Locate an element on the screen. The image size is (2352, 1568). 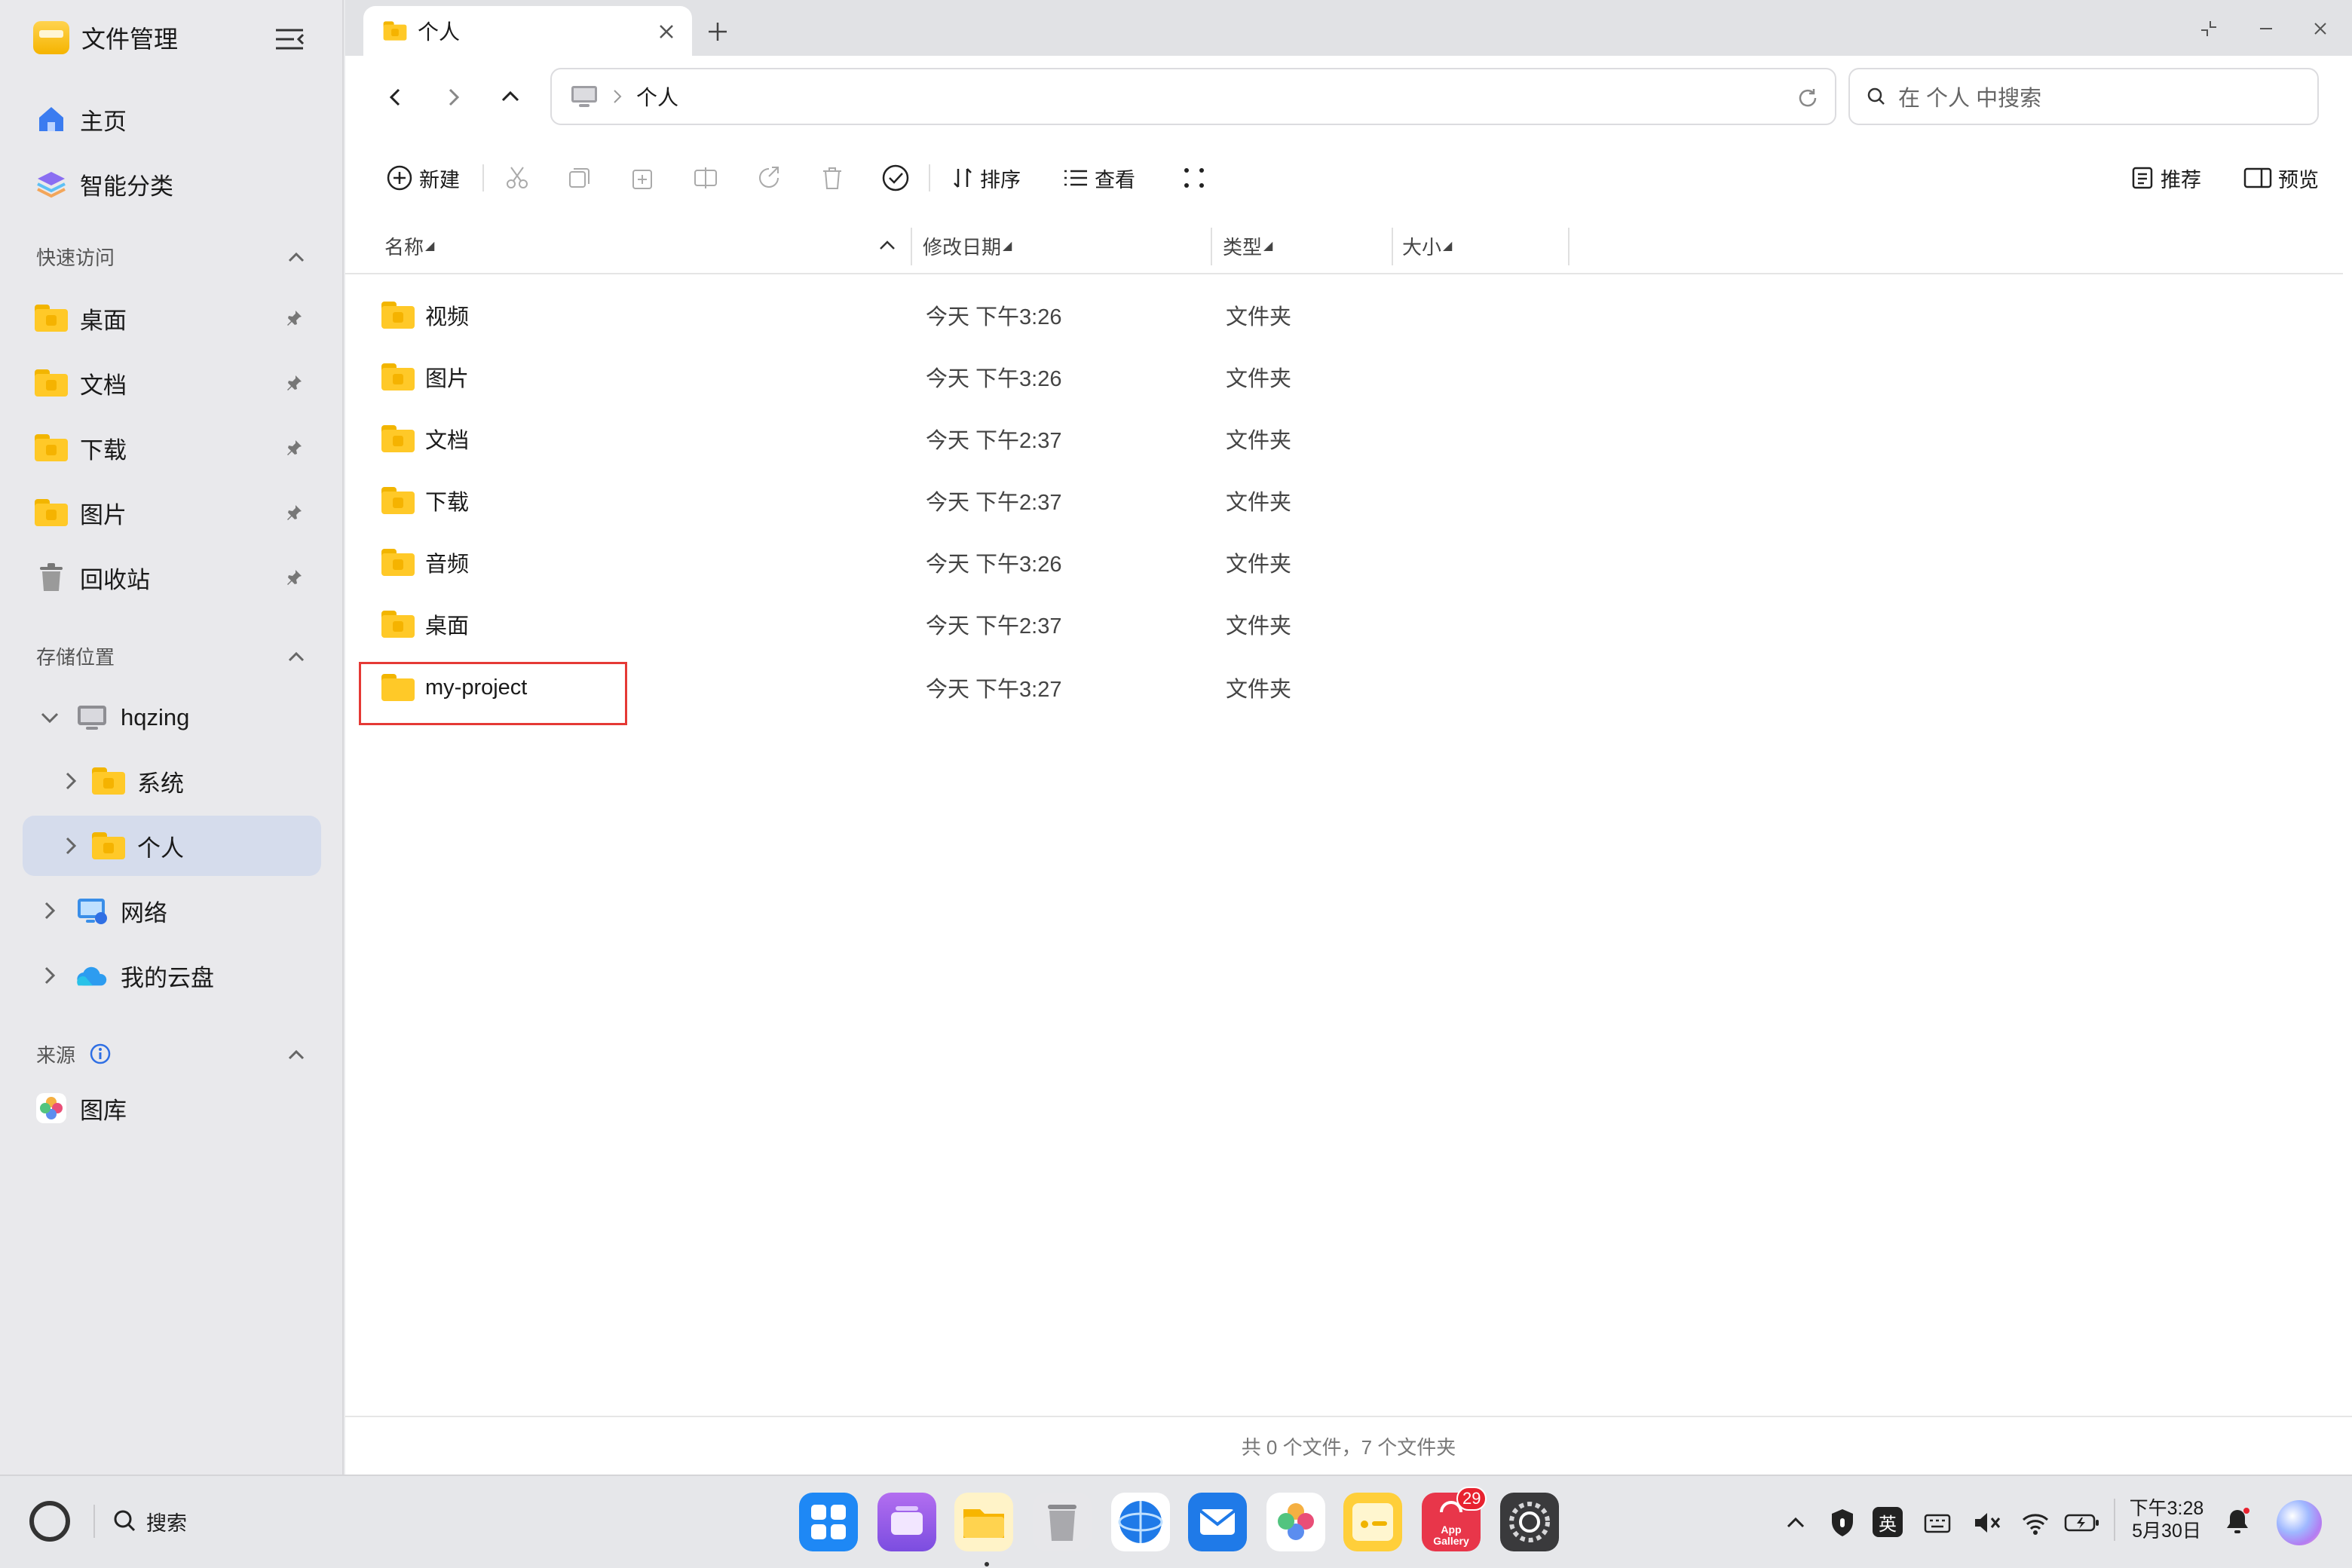
back-button is located at coordinates (396, 97).